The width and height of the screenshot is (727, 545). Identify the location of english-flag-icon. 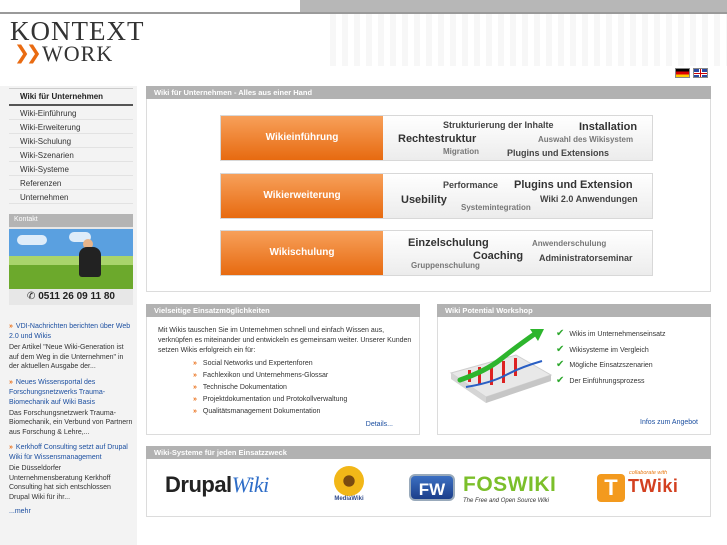
(700, 73).